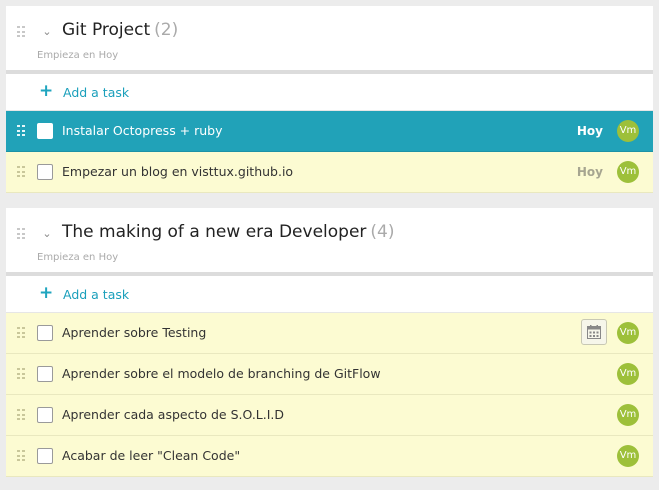 The height and width of the screenshot is (490, 659). What do you see at coordinates (329, 333) in the screenshot?
I see `task-row: Aprender sobre Testing Vm` at bounding box center [329, 333].